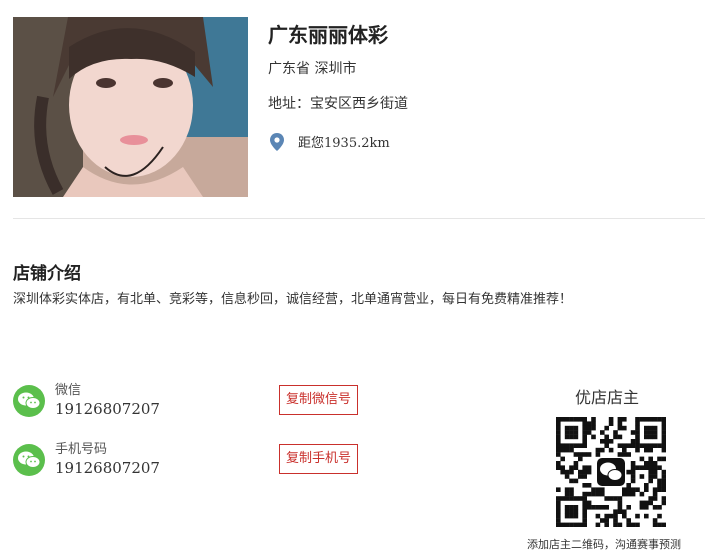 The image size is (705, 555). What do you see at coordinates (312, 69) in the screenshot?
I see `shop-region: 广东省 深圳市` at bounding box center [312, 69].